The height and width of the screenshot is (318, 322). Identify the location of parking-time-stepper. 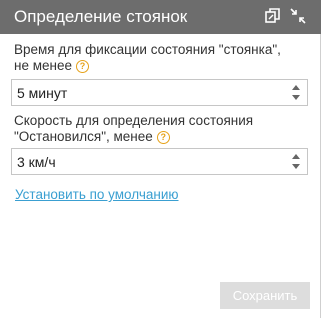
(296, 93).